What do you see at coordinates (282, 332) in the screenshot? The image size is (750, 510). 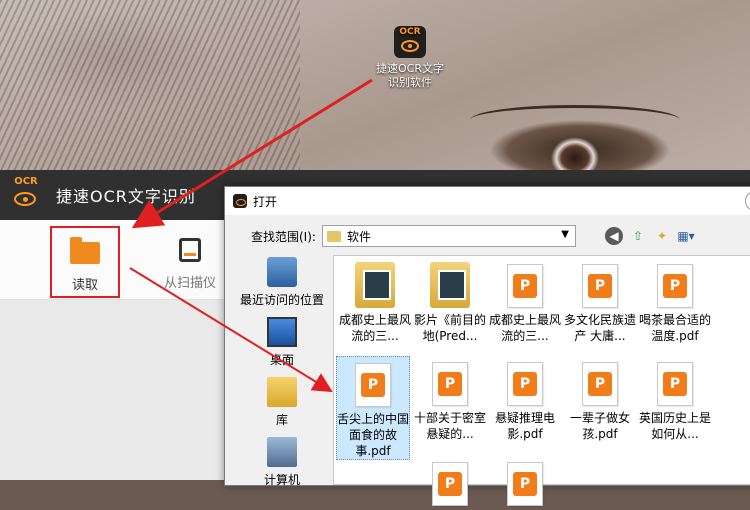 I see `desktop-icon` at bounding box center [282, 332].